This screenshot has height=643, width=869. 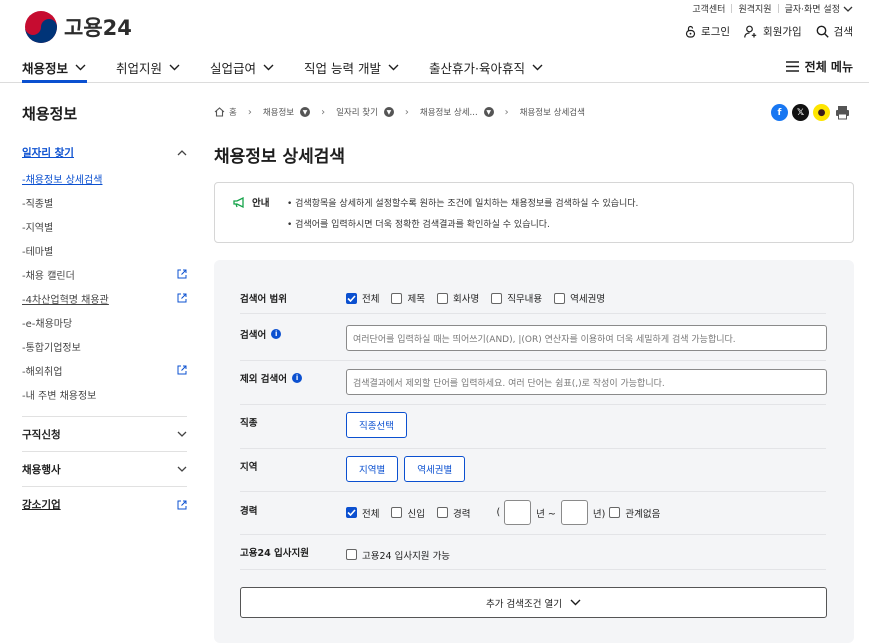 I want to click on more-conditions-label: 추가 검색조건 열기, so click(x=524, y=604).